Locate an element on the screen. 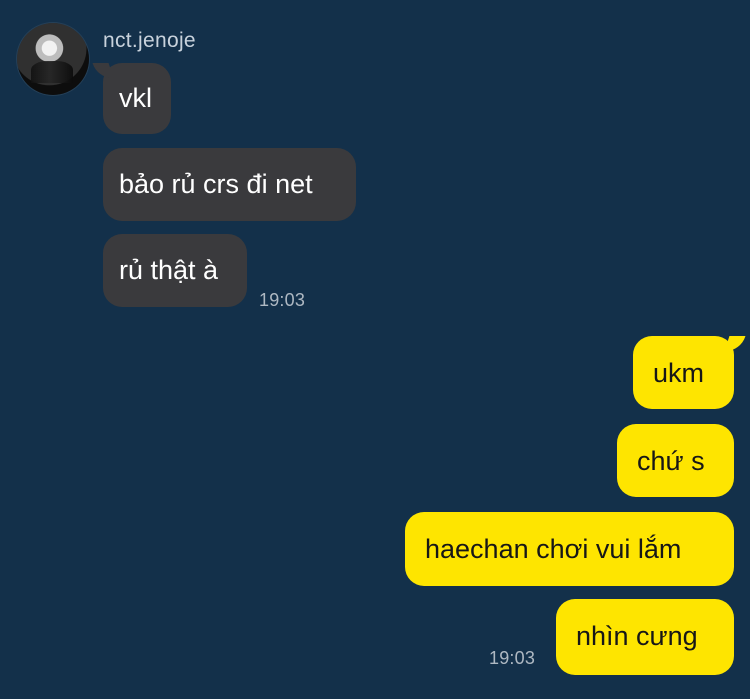  outgoing-message-bubble: haechan chơi vui lắm is located at coordinates (569, 549).